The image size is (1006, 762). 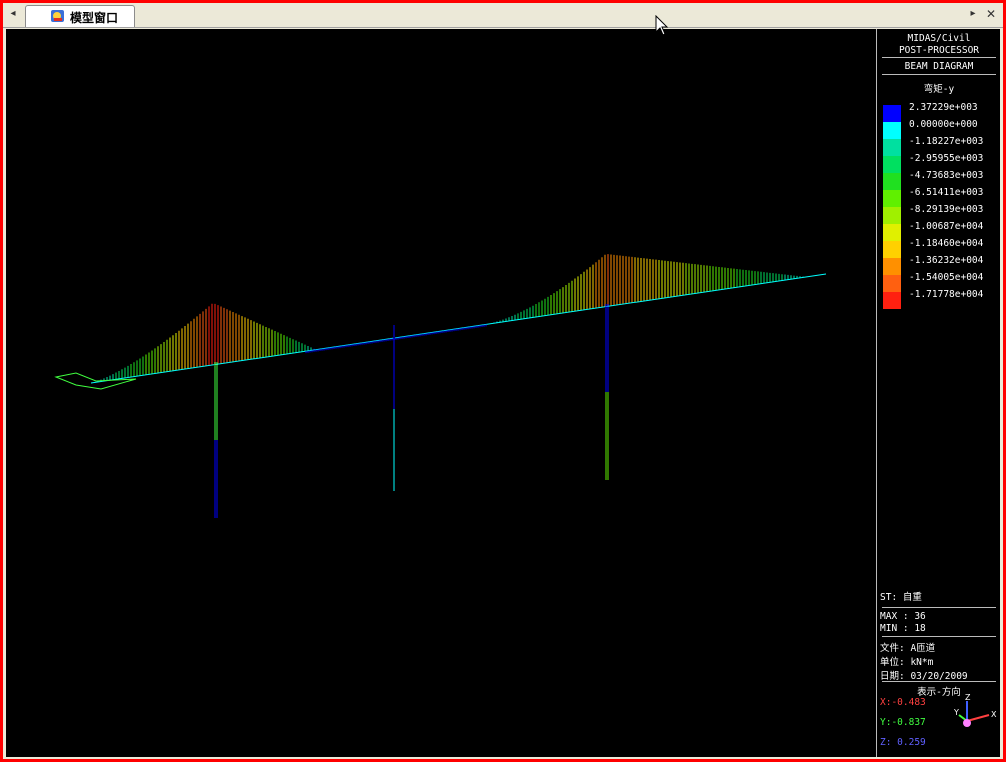 I want to click on close-icon: ✕, so click(x=991, y=14).